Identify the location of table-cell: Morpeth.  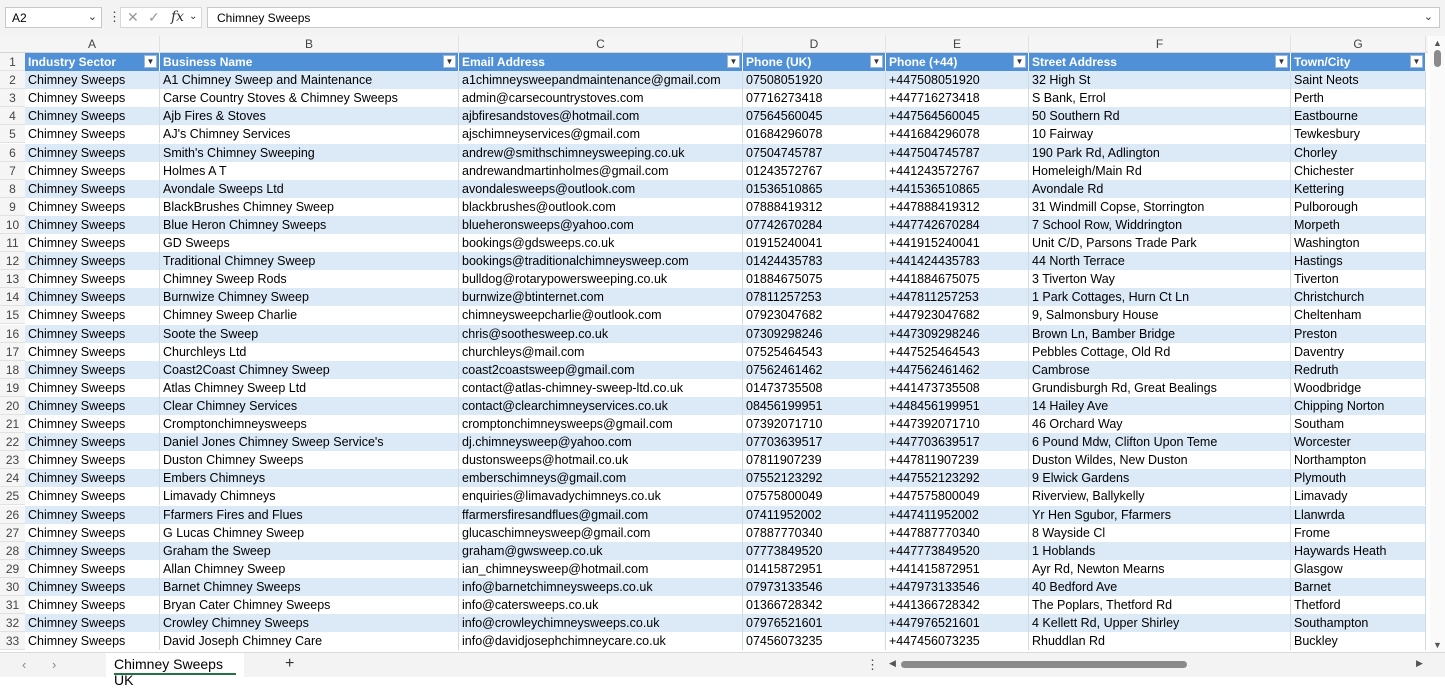
(1358, 225).